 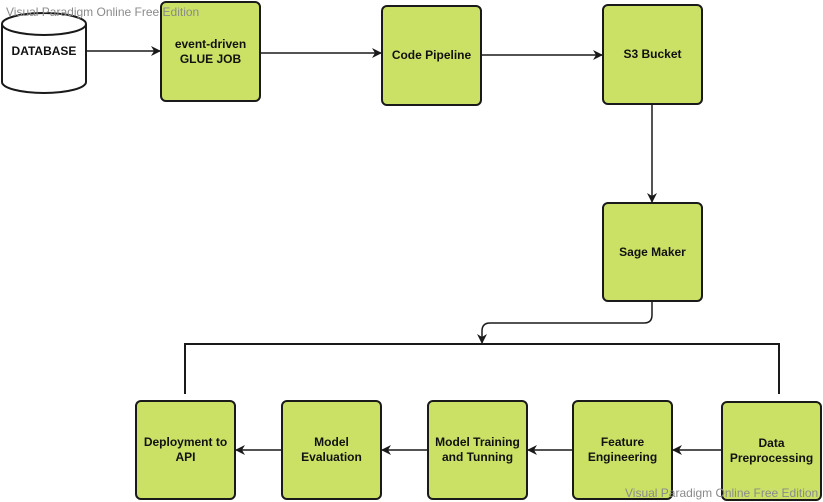 I want to click on ml-group-bracket, so click(x=482, y=368).